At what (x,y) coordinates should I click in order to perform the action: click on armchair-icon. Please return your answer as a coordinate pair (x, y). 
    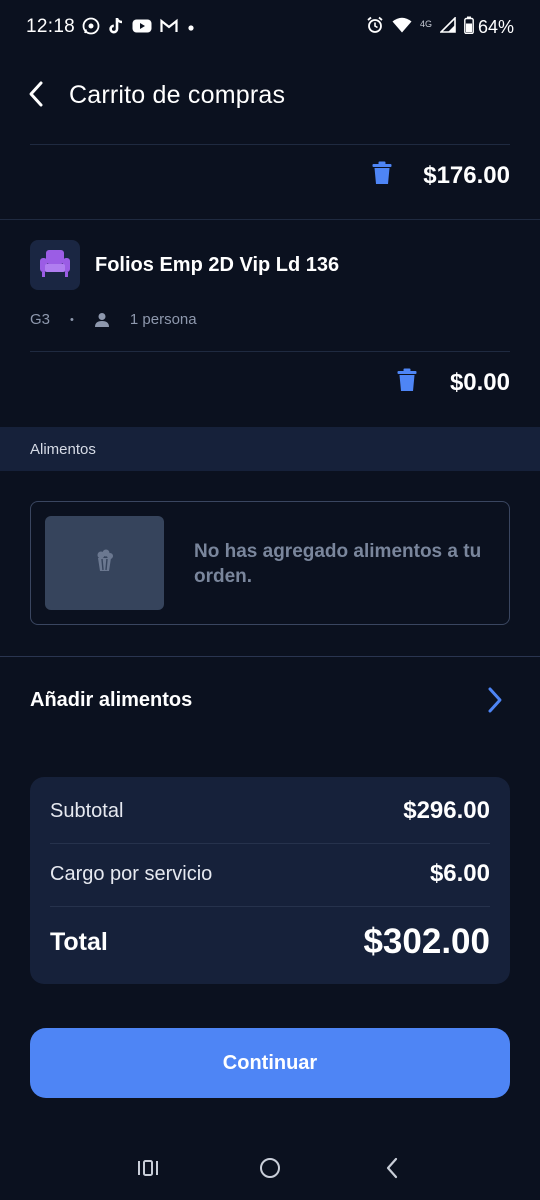
    Looking at the image, I should click on (55, 265).